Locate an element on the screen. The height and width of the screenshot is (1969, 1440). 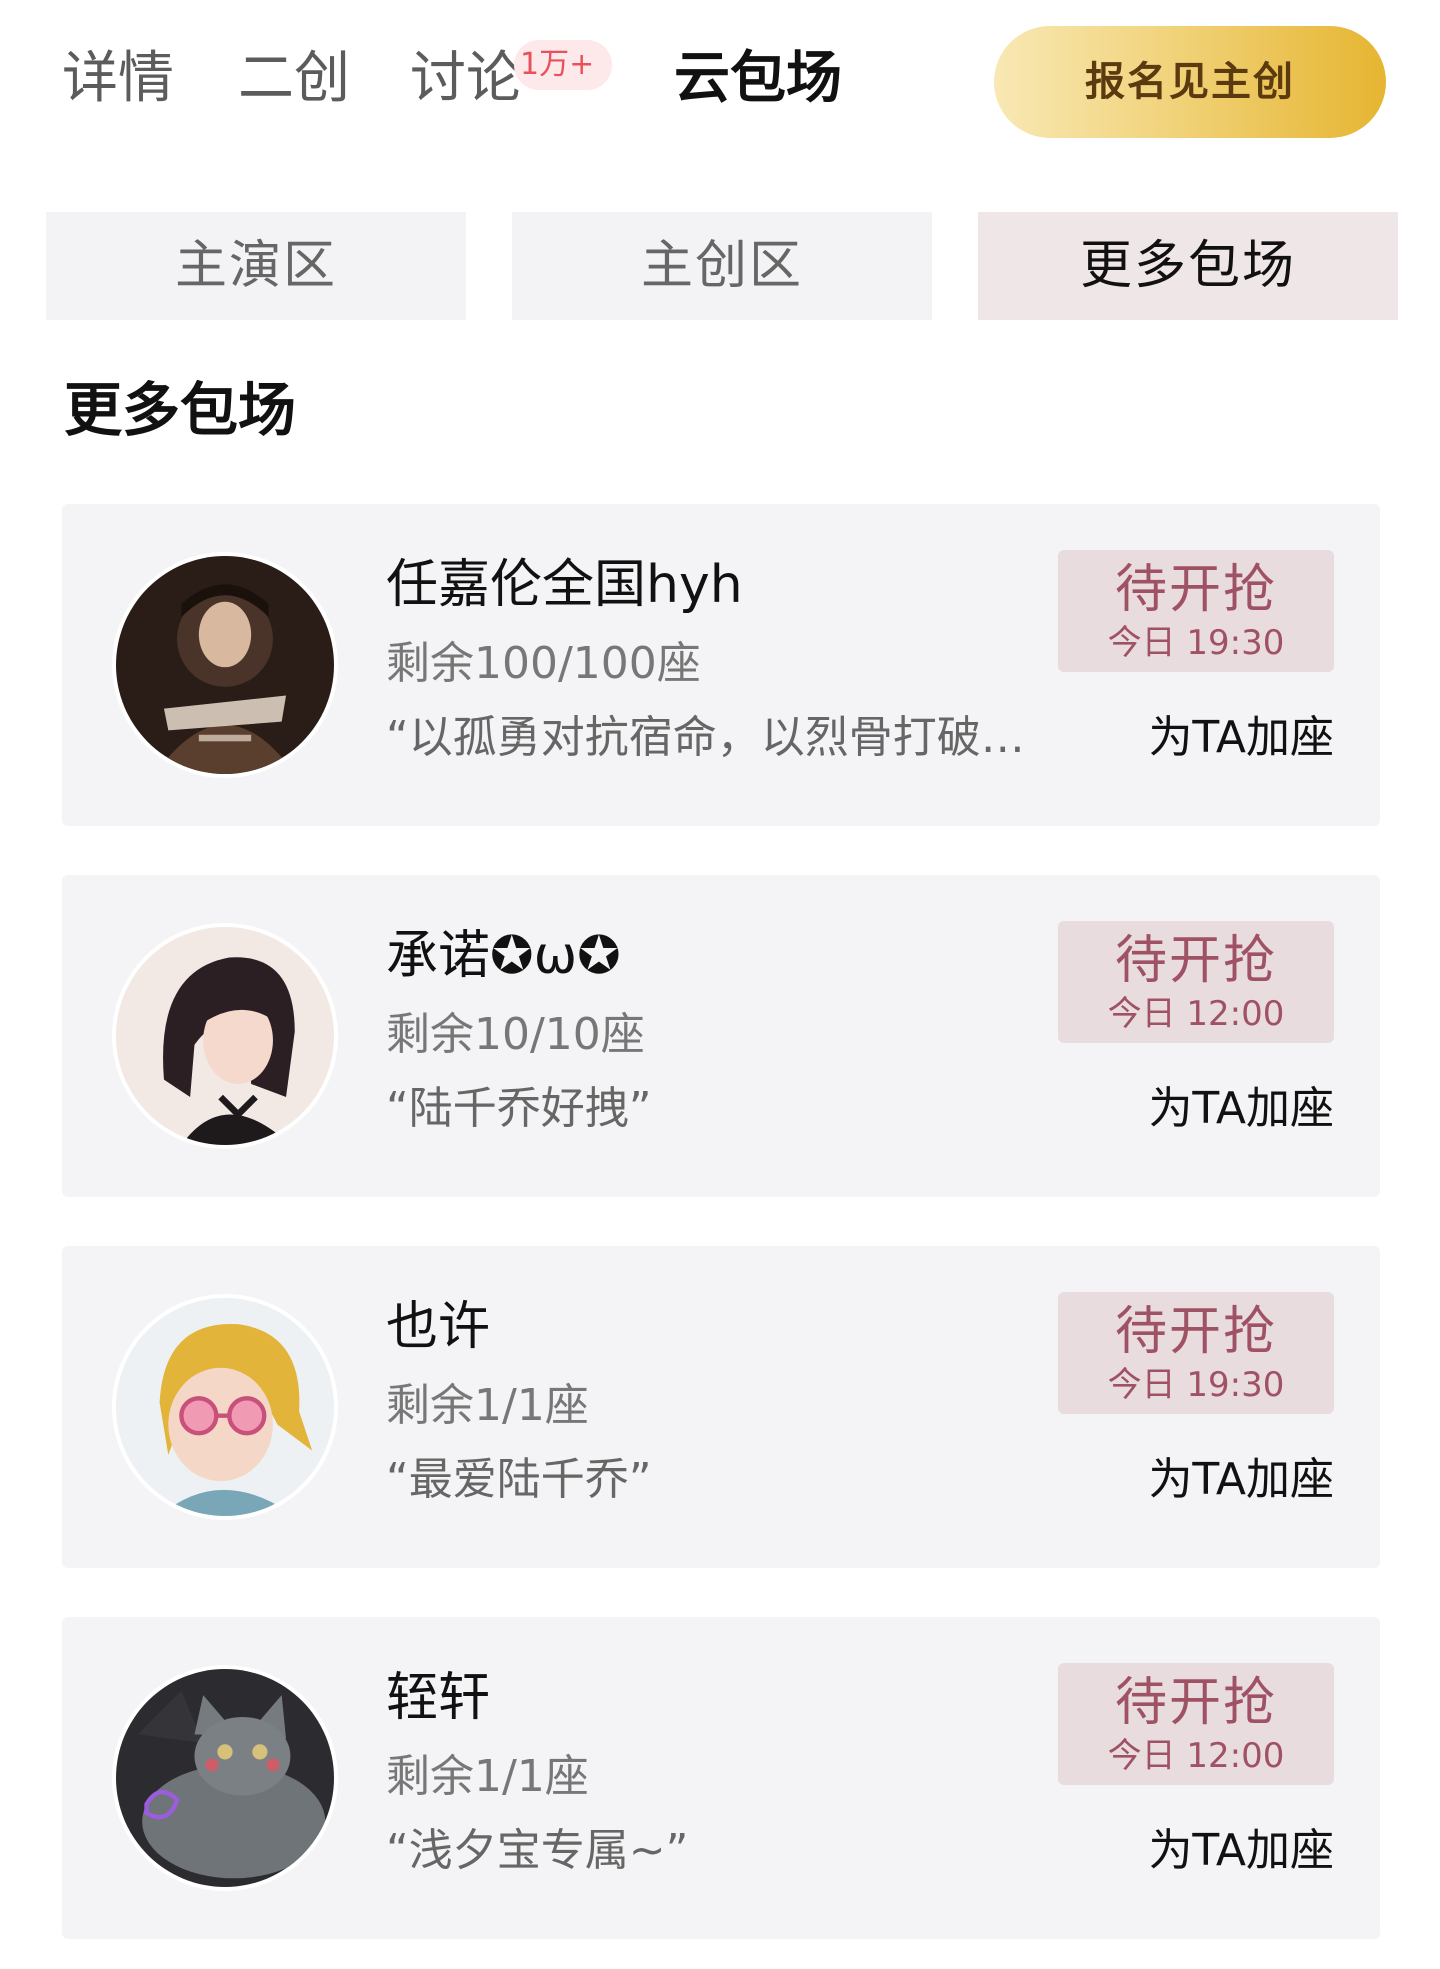
host-name: 承诺✪ω✪ is located at coordinates (503, 956).